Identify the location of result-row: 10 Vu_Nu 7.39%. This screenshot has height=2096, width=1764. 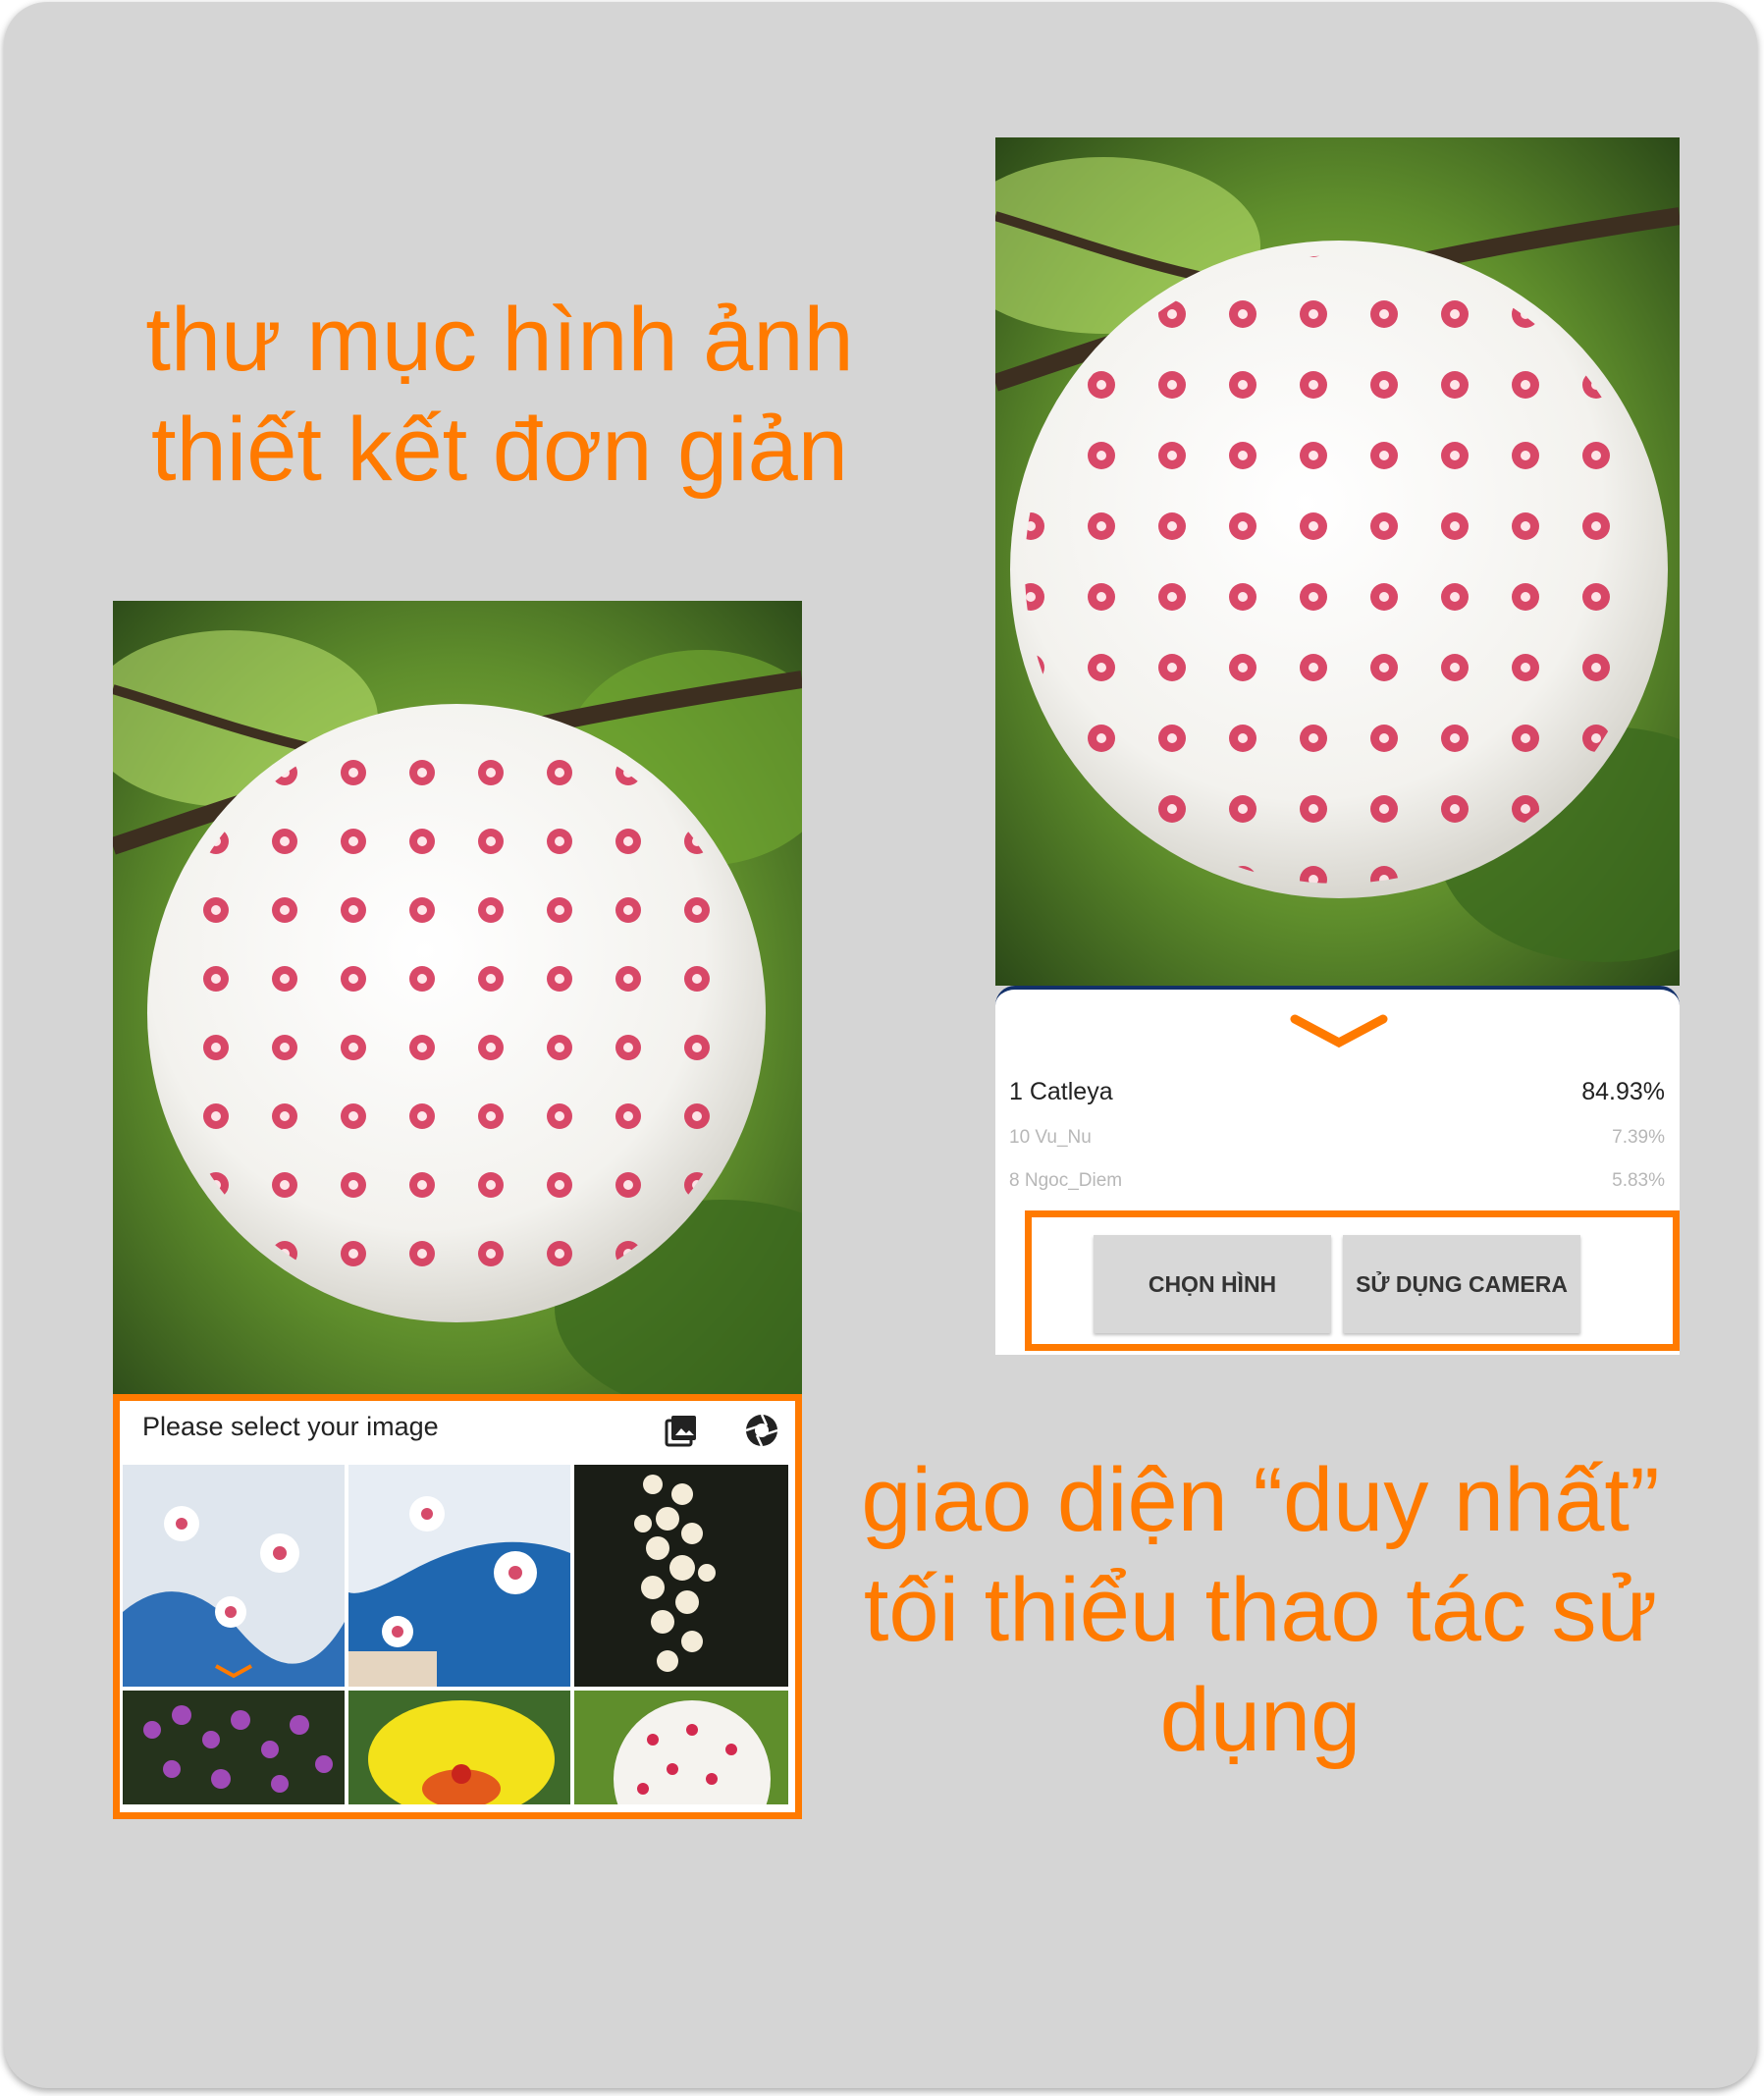
(1337, 1138).